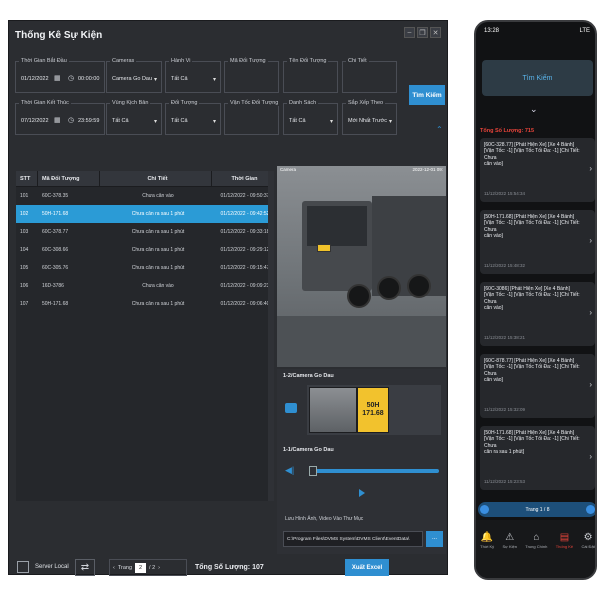  Describe the element at coordinates (373, 413) in the screenshot. I see `plate-line-2: 171.68` at that location.